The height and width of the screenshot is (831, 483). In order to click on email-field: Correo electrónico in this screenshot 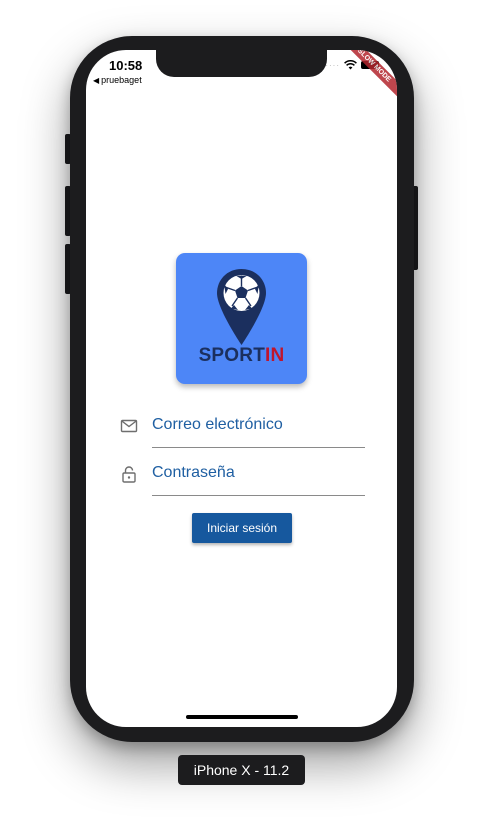, I will do `click(242, 425)`.